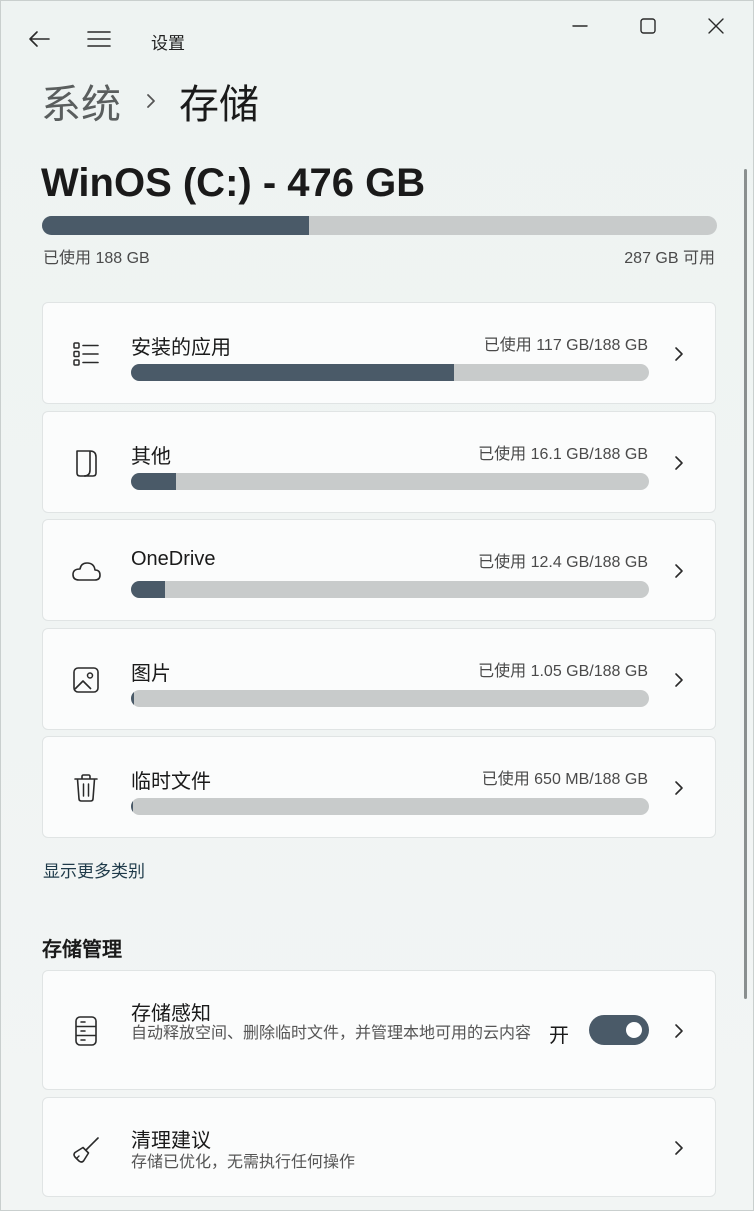  Describe the element at coordinates (171, 1014) in the screenshot. I see `storage-sense-label: 存储感知` at that location.